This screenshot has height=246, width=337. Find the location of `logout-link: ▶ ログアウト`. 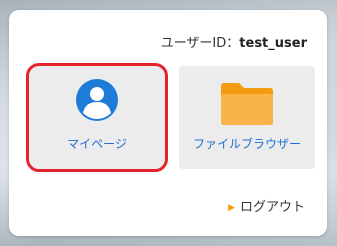

logout-link: ▶ ログアウト is located at coordinates (266, 205).